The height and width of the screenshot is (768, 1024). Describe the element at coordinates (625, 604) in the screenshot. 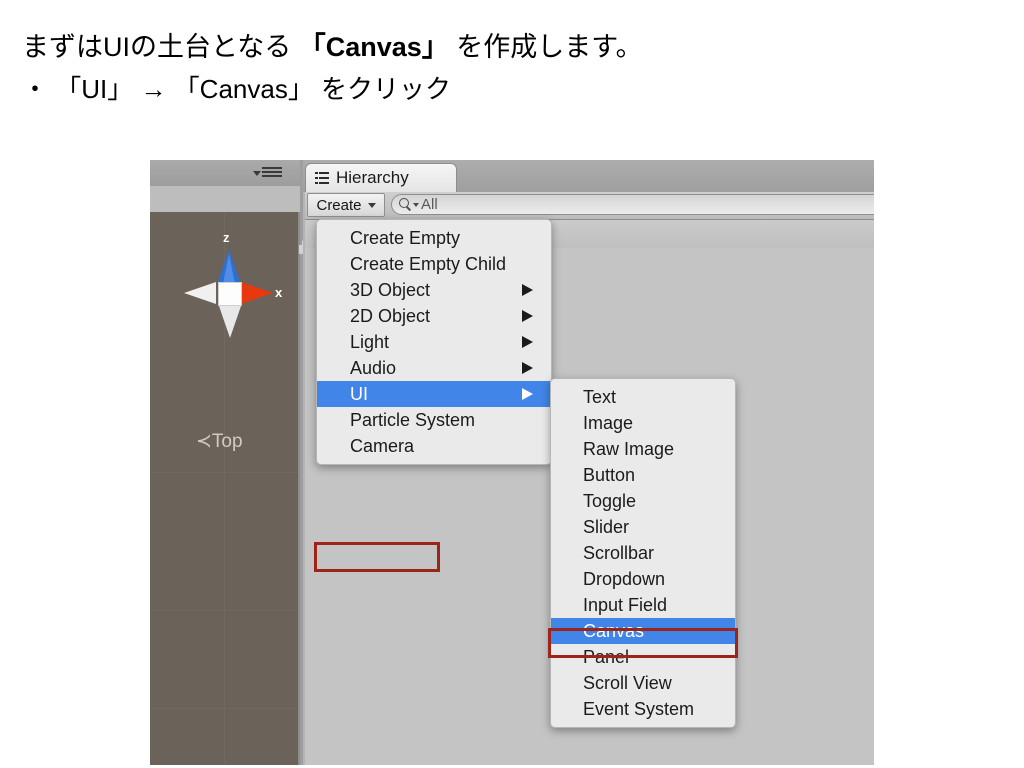

I see `menu-item-label: Input Field` at that location.